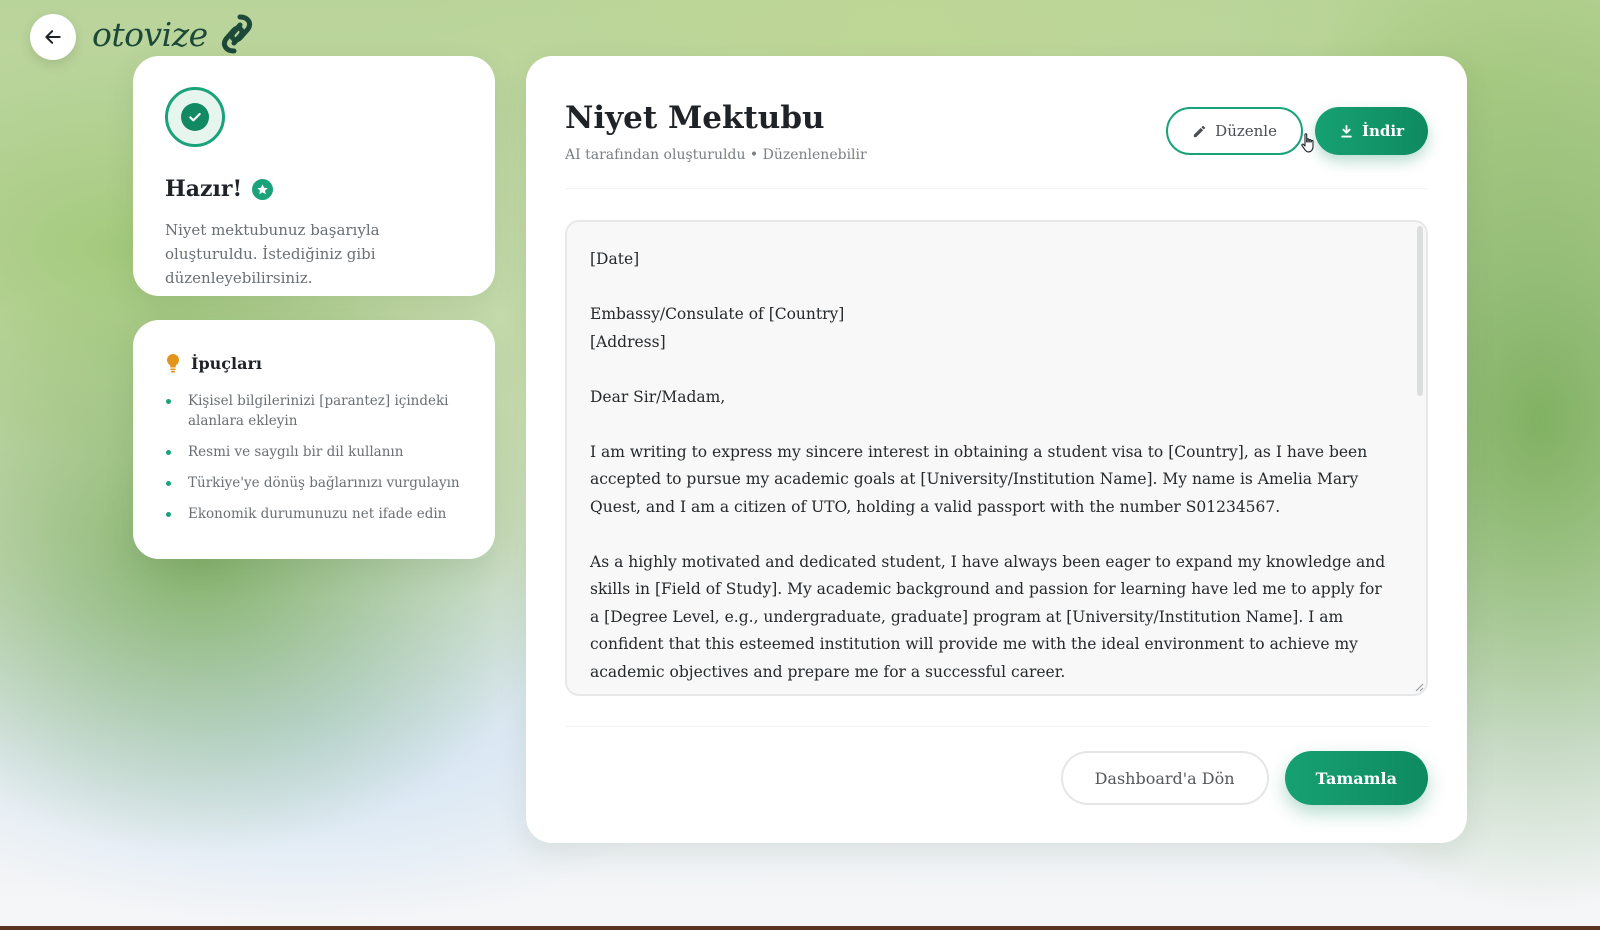 Image resolution: width=1600 pixels, height=930 pixels. Describe the element at coordinates (1307, 143) in the screenshot. I see `hand-cursor-icon` at that location.